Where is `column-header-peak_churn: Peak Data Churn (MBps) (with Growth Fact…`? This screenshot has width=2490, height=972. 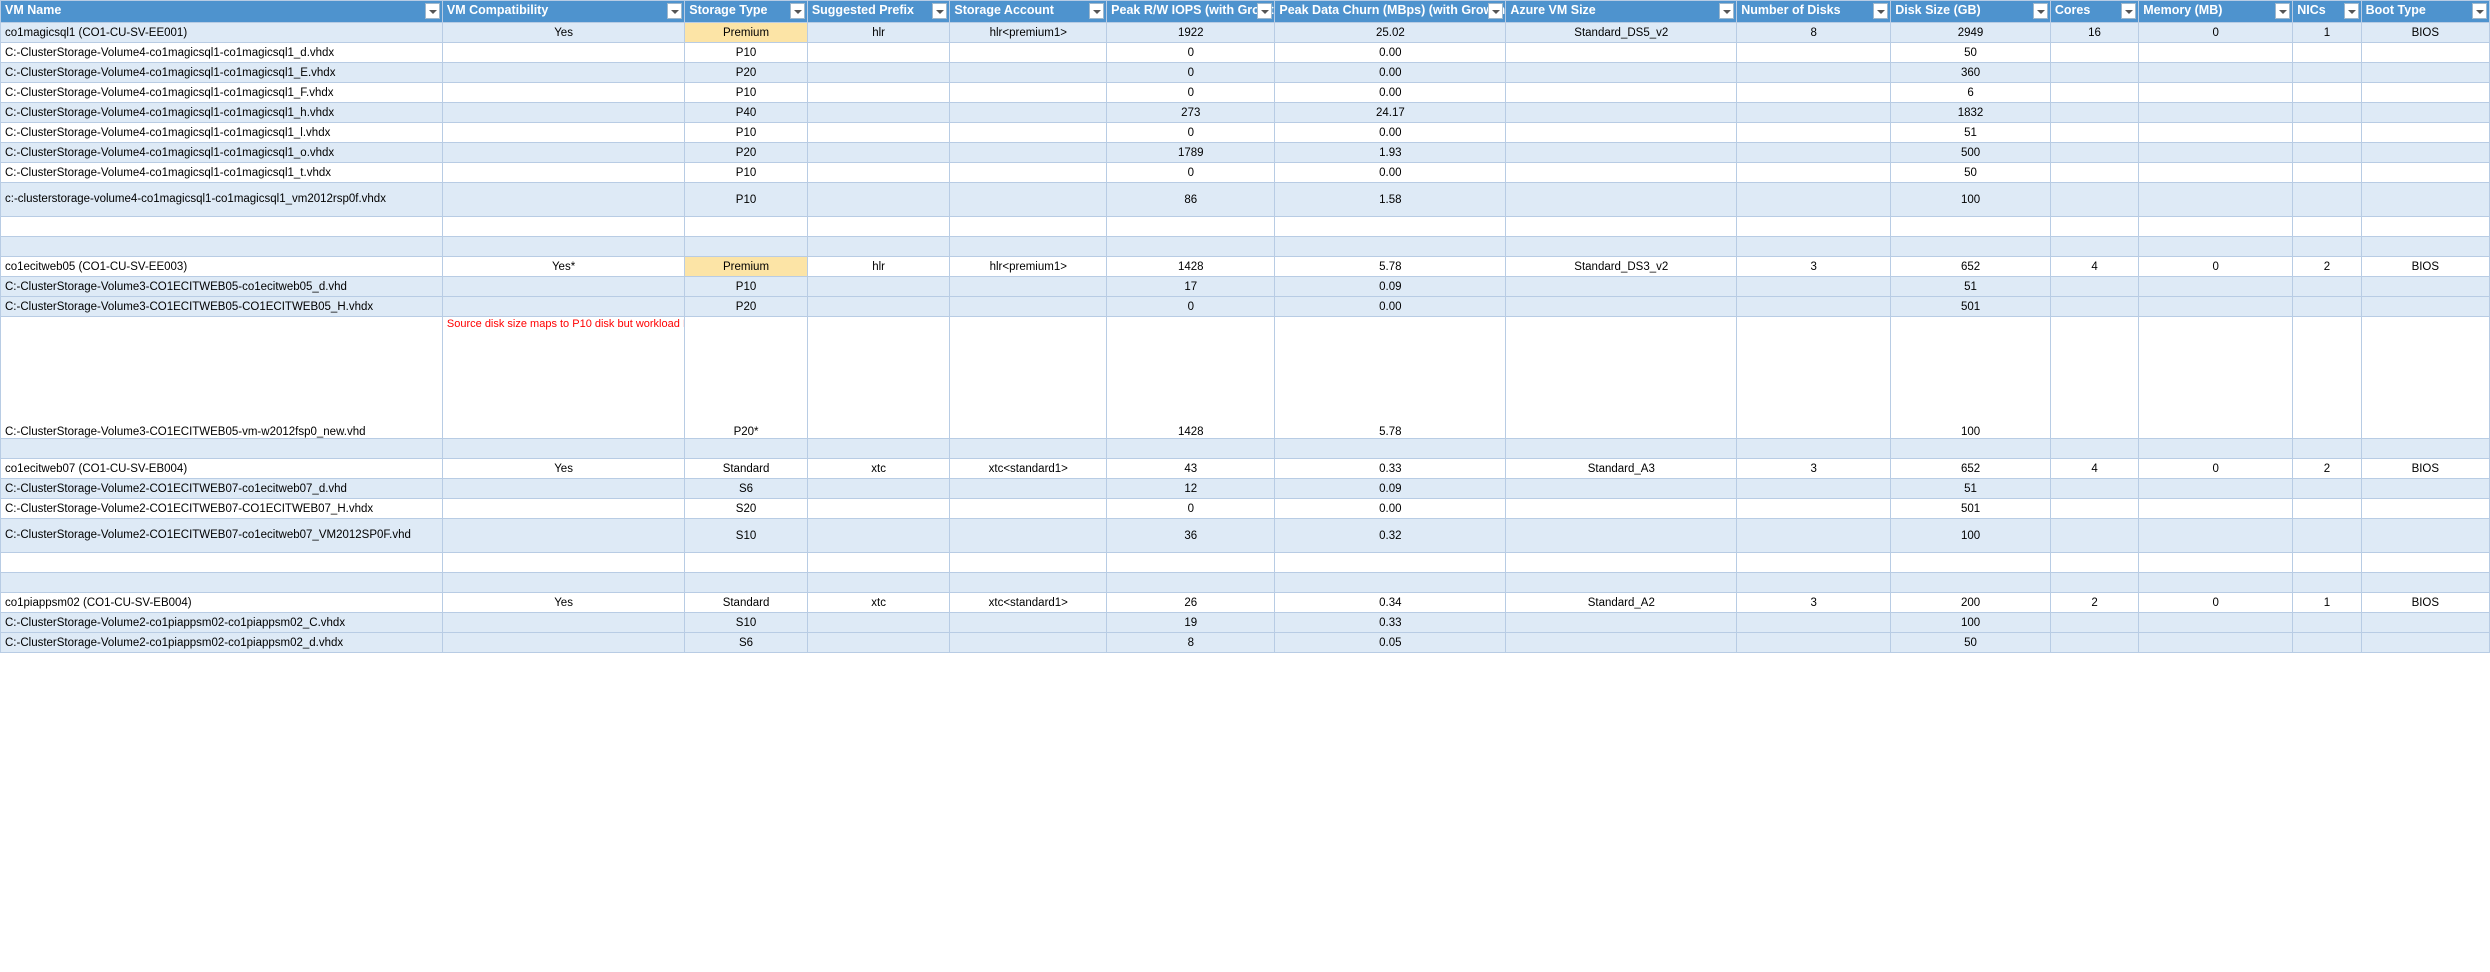 column-header-peak_churn: Peak Data Churn (MBps) (with Growth Fact… is located at coordinates (1390, 11).